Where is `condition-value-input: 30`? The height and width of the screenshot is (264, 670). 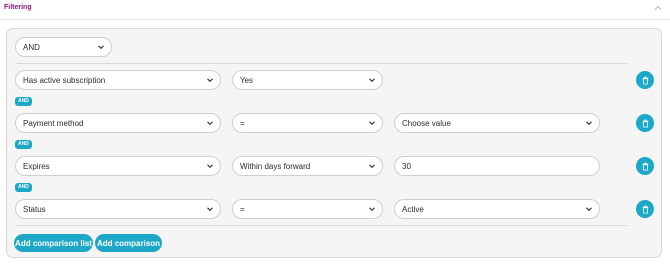 condition-value-input: 30 is located at coordinates (497, 166).